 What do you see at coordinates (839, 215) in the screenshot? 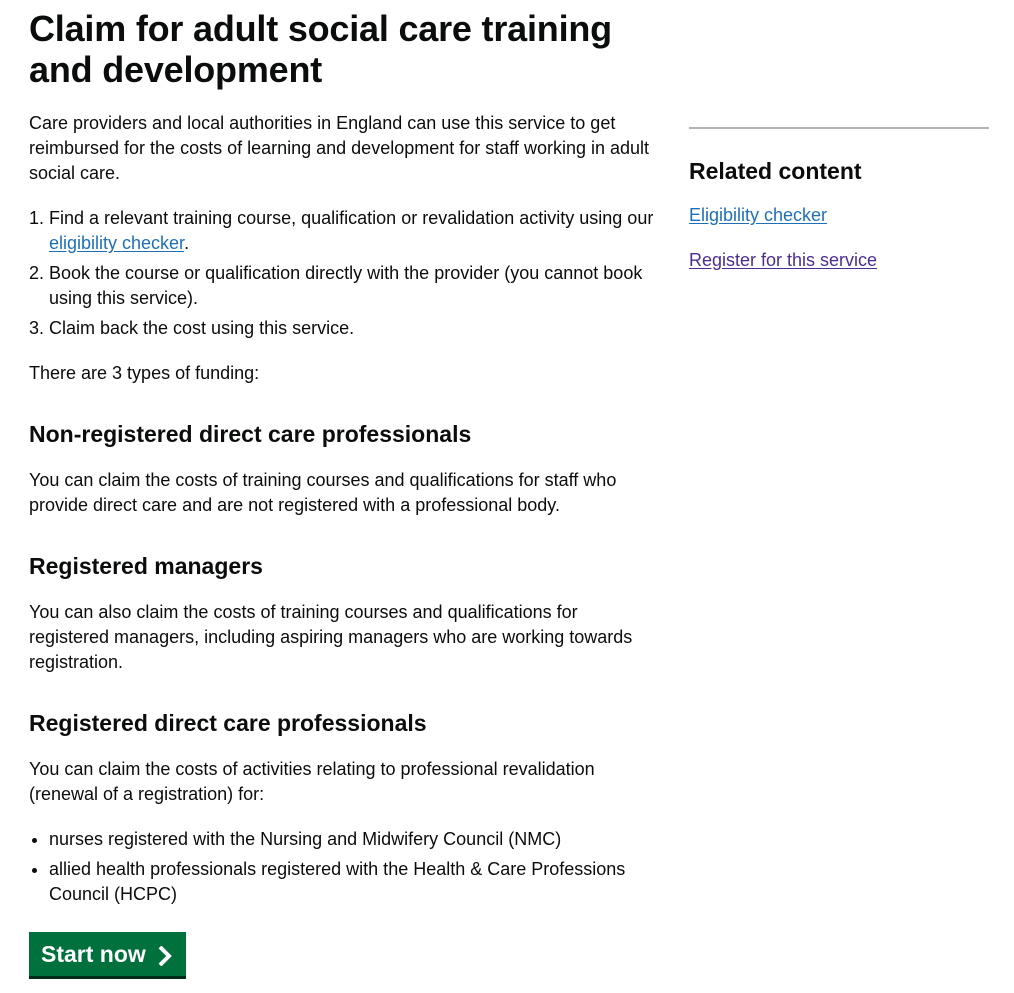
I see `related-link-item: Eligibility checker` at bounding box center [839, 215].